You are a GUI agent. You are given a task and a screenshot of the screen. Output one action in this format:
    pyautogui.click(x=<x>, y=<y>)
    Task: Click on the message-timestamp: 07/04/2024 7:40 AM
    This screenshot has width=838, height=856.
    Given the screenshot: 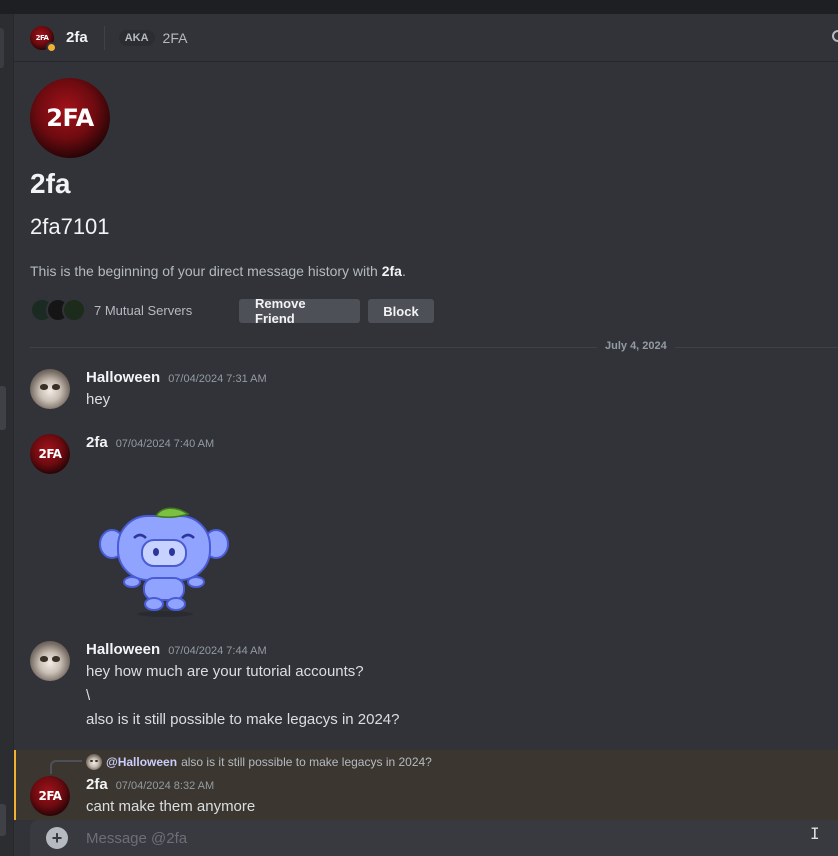 What is the action you would take?
    pyautogui.click(x=165, y=444)
    